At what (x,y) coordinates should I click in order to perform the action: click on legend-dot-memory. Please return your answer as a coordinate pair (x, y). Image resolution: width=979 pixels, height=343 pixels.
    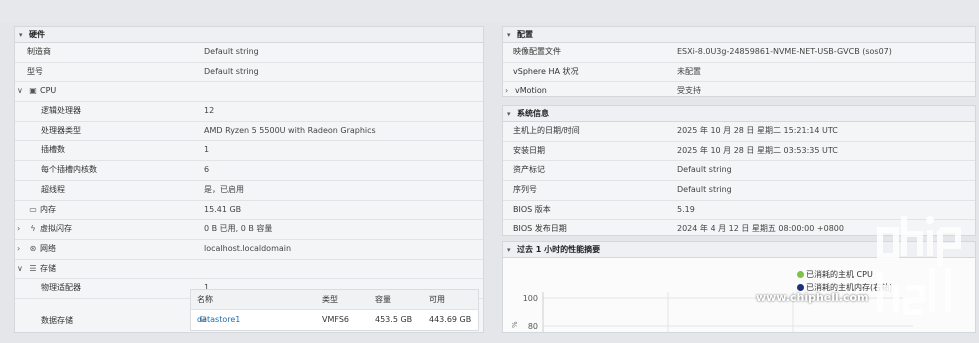
    Looking at the image, I should click on (800, 287).